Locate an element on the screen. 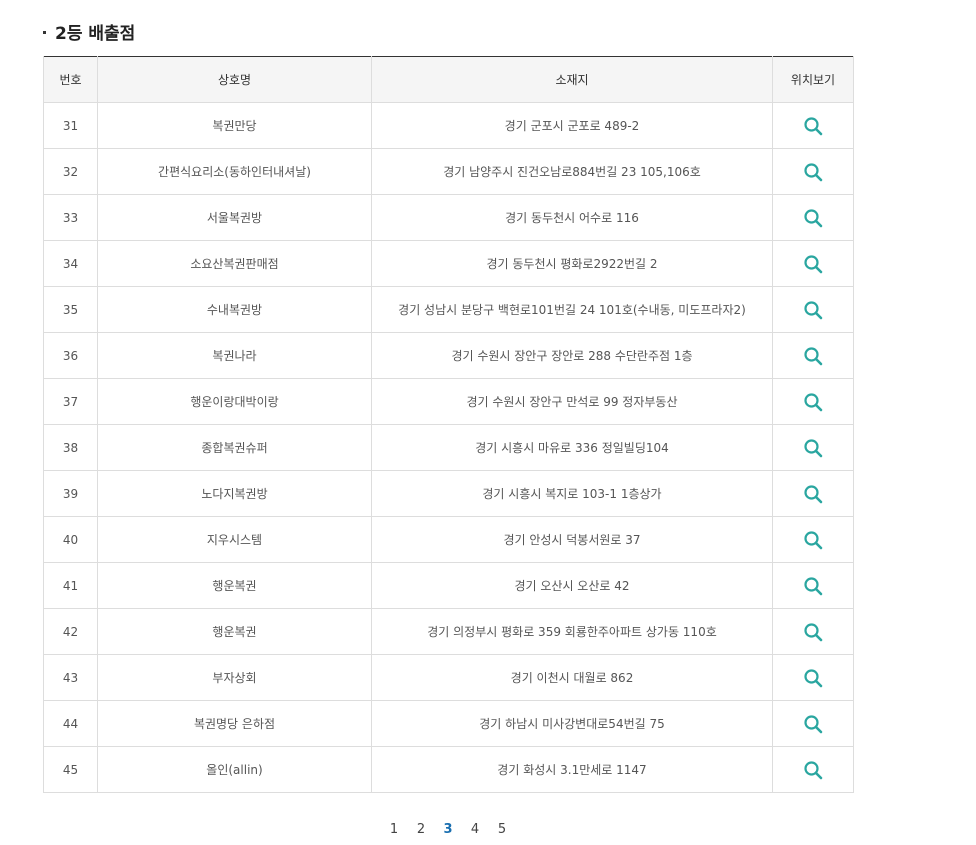  cell-name: 지우시스템 is located at coordinates (234, 539).